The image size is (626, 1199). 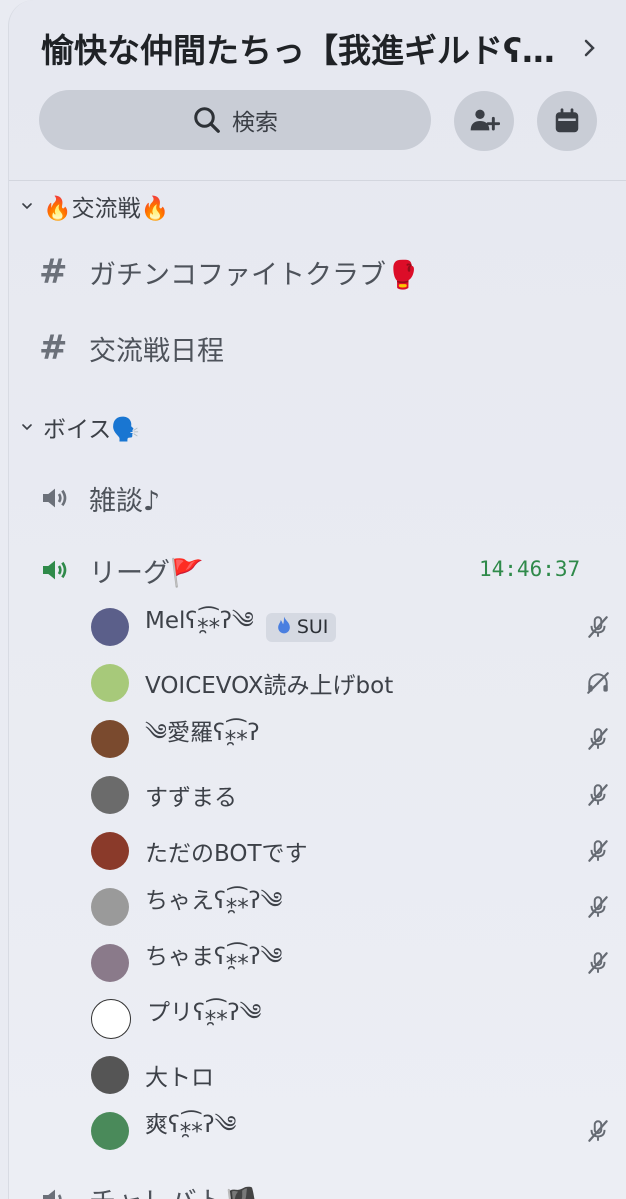 I want to click on member-name: ༄愛羅ʕ⁎̯͡⁎ʔ, so click(x=202, y=732).